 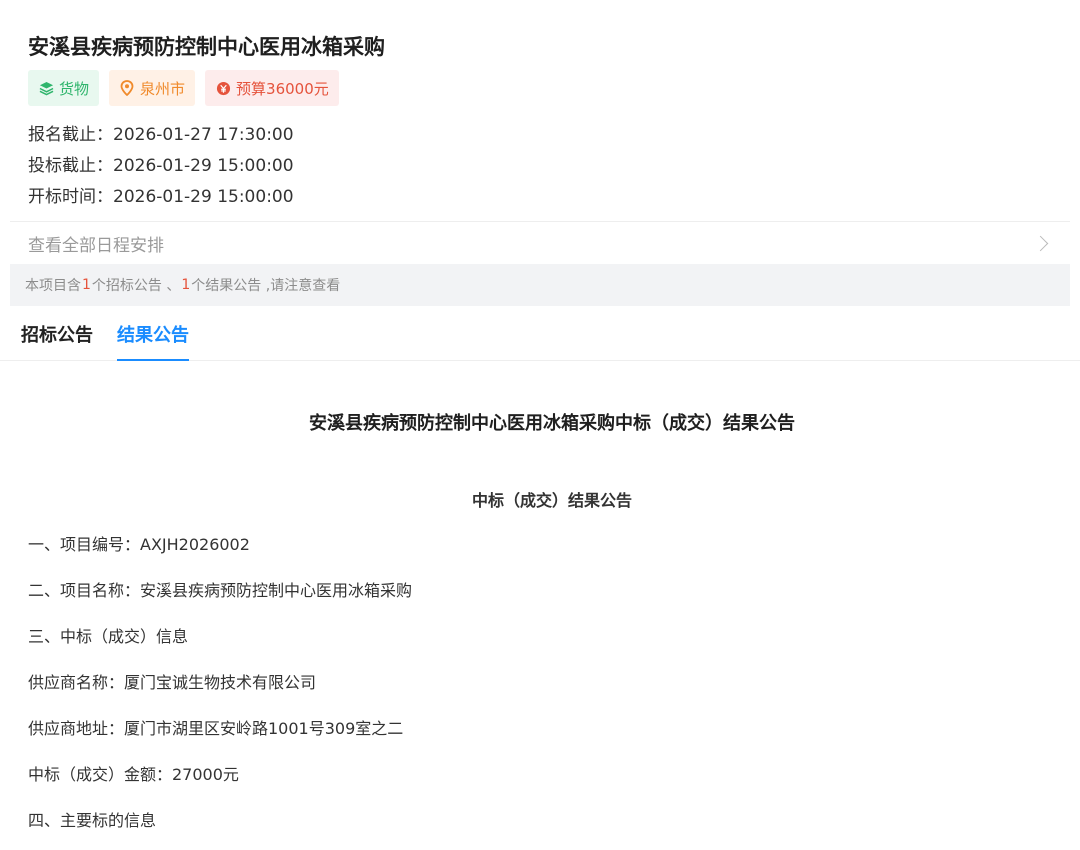 What do you see at coordinates (57, 340) in the screenshot?
I see `tab-tender-notice: 招标公告` at bounding box center [57, 340].